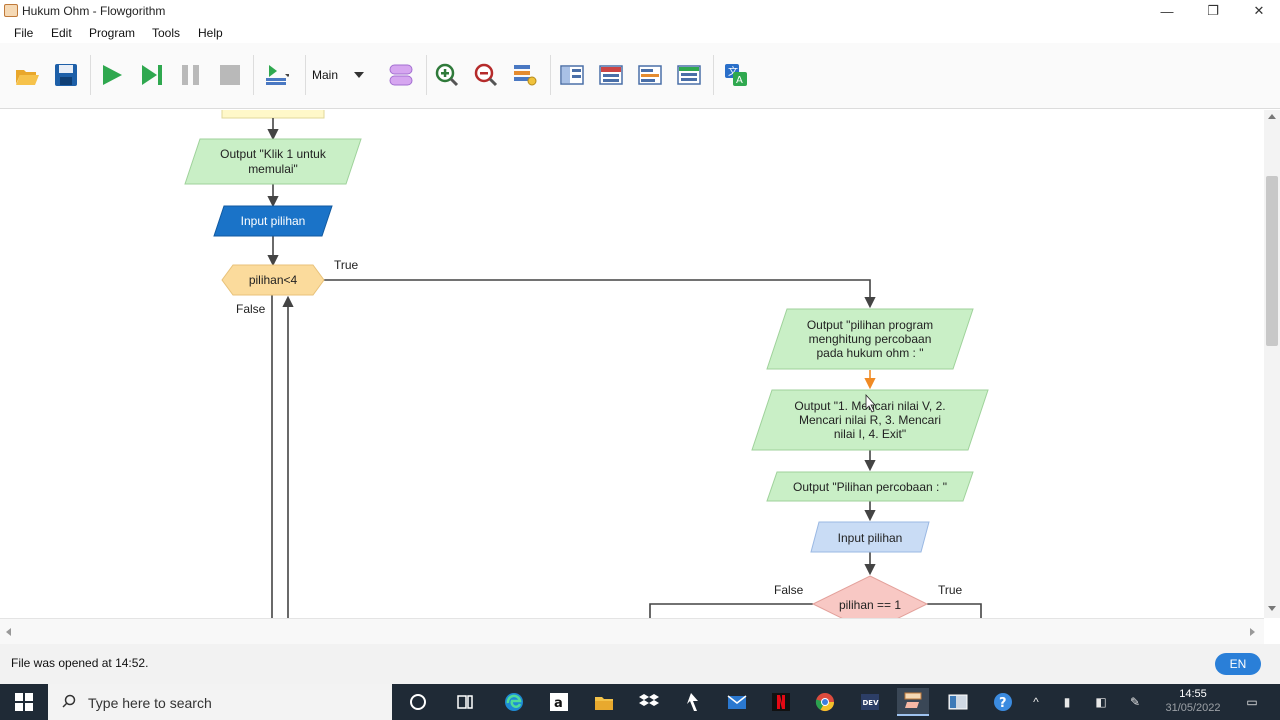 Image resolution: width=1280 pixels, height=720 pixels. What do you see at coordinates (11, 10) in the screenshot?
I see `flowgorithm-app-icon` at bounding box center [11, 10].